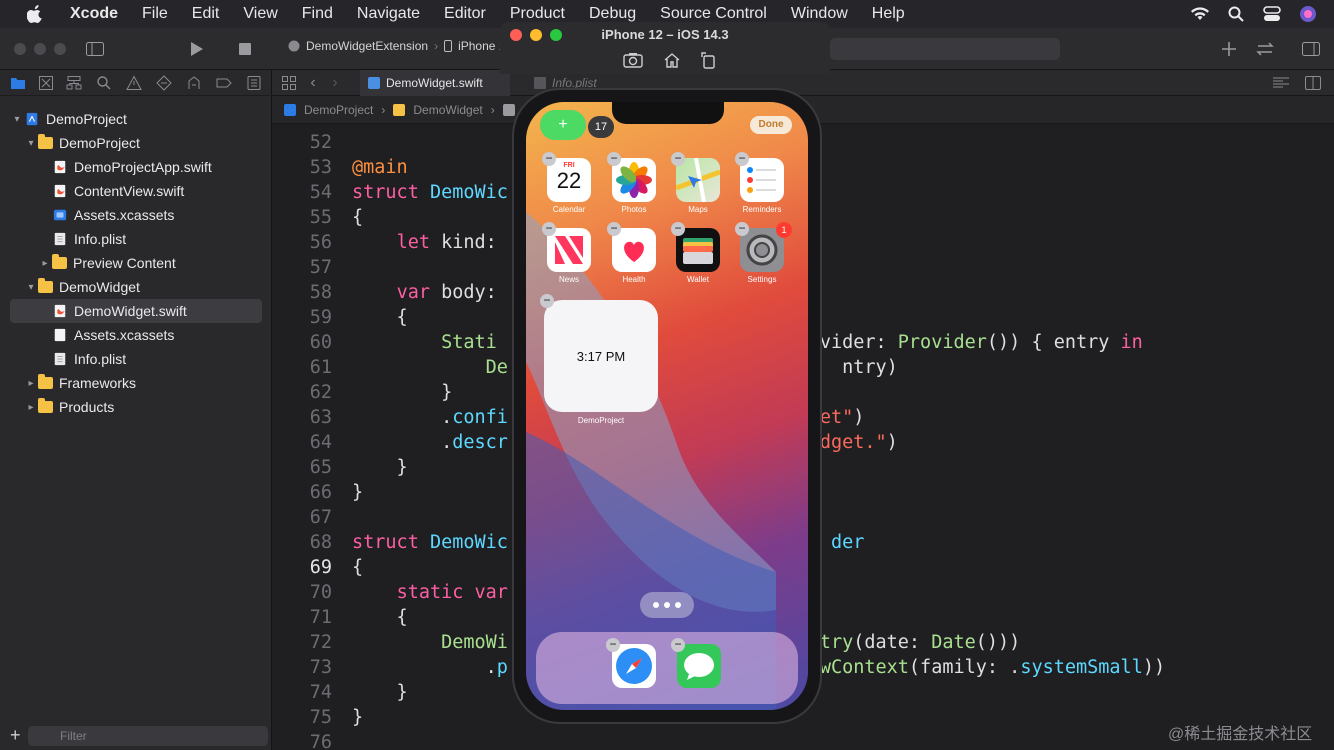 The width and height of the screenshot is (1334, 750). What do you see at coordinates (15, 735) in the screenshot?
I see `add-file-button: +` at bounding box center [15, 735].